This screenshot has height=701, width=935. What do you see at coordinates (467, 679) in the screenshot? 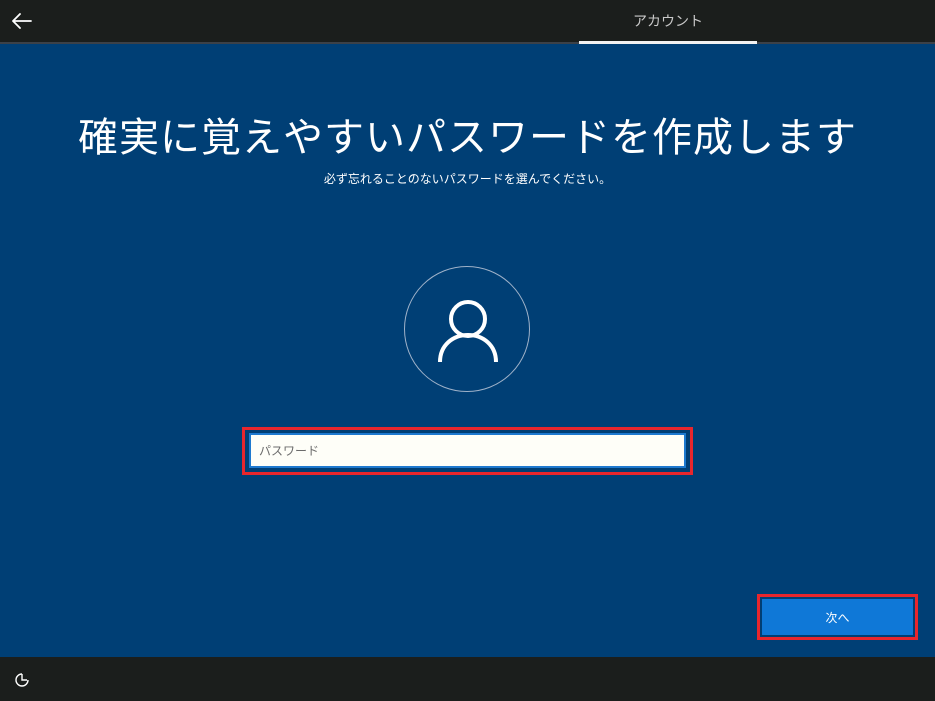
I see `bottom-bar` at bounding box center [467, 679].